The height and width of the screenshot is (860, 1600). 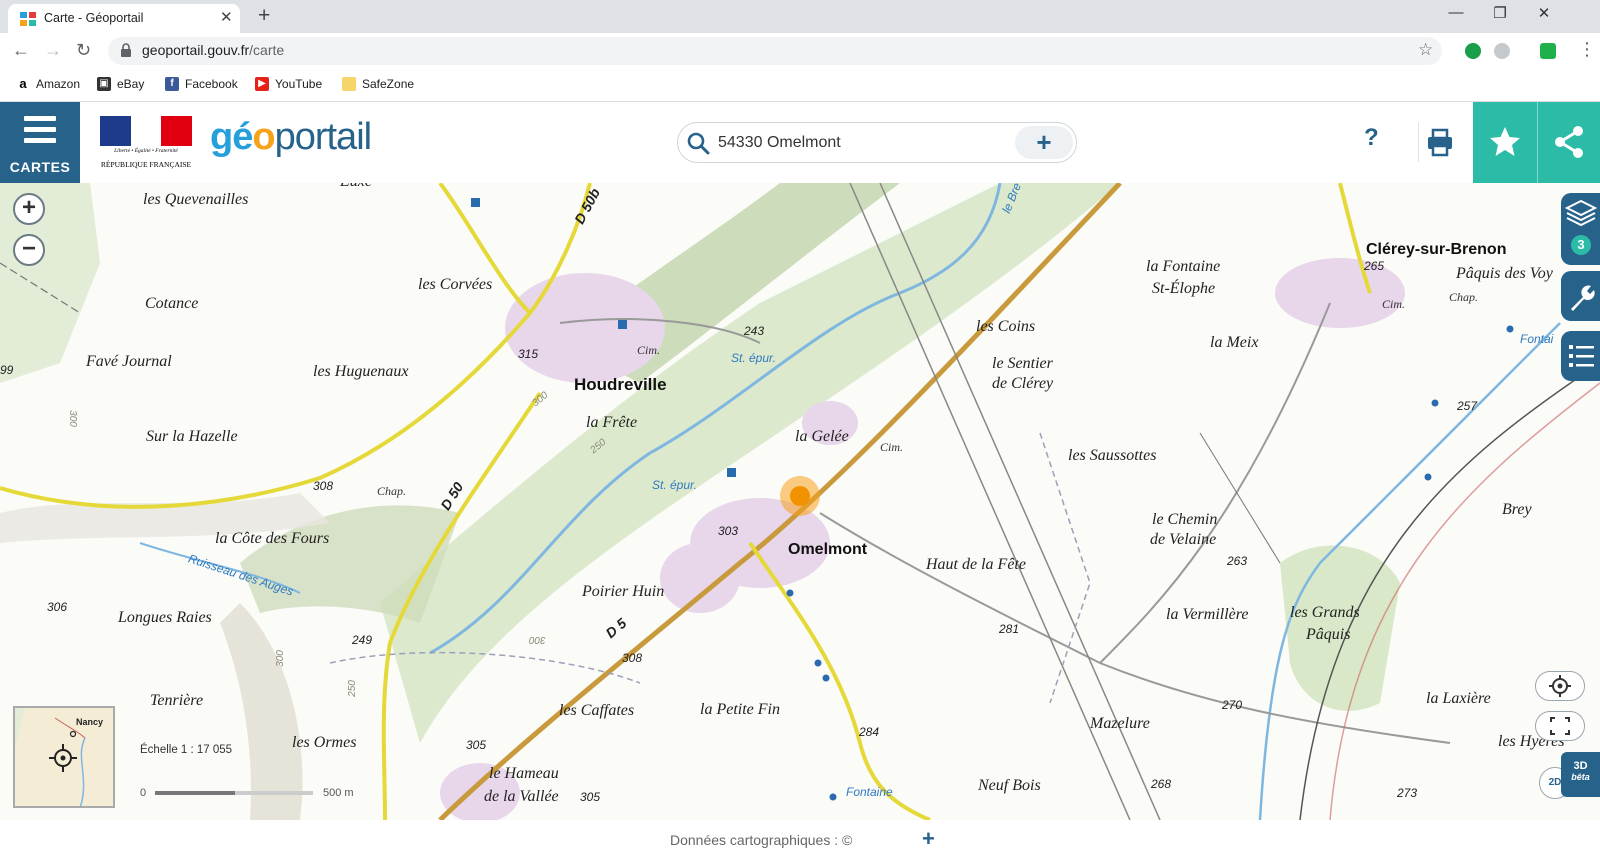 I want to click on bookmark-star-icon: ☆, so click(x=1425, y=50).